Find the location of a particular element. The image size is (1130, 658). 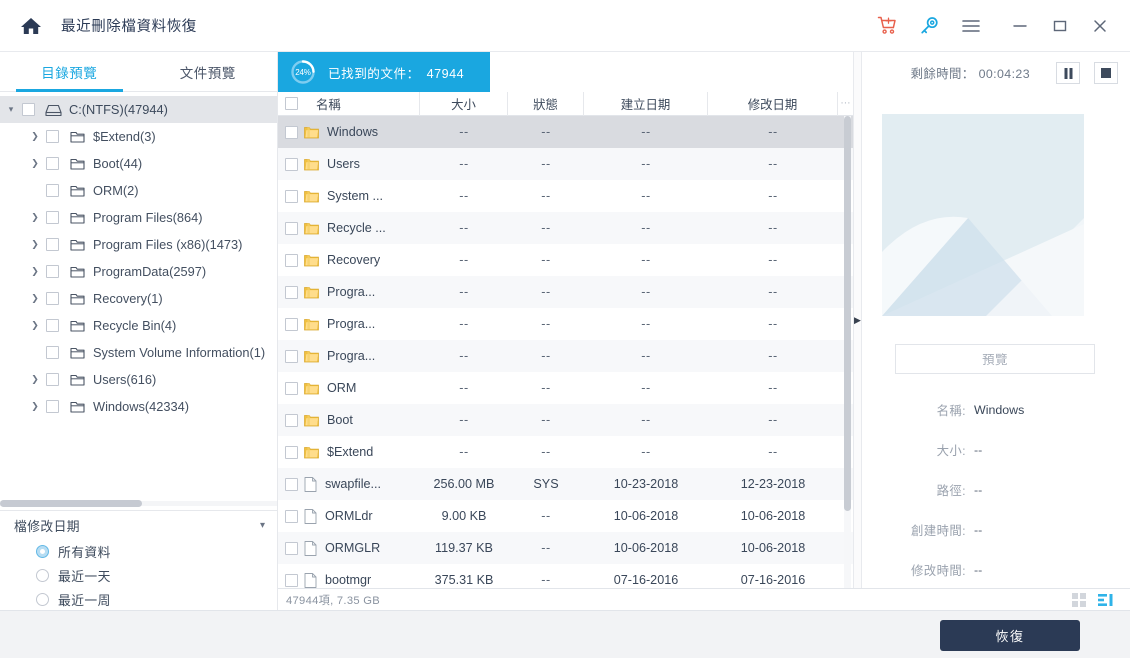

table-row: Users -- -- -- -- is located at coordinates (565, 164).